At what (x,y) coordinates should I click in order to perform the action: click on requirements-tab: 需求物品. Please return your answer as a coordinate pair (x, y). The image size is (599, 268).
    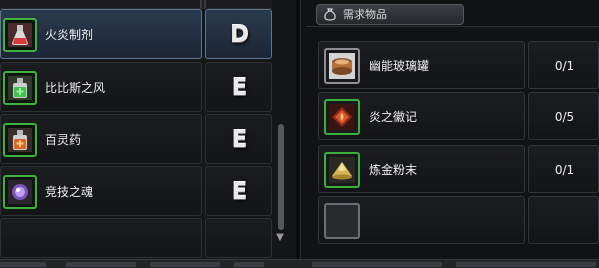
    Looking at the image, I should click on (390, 14).